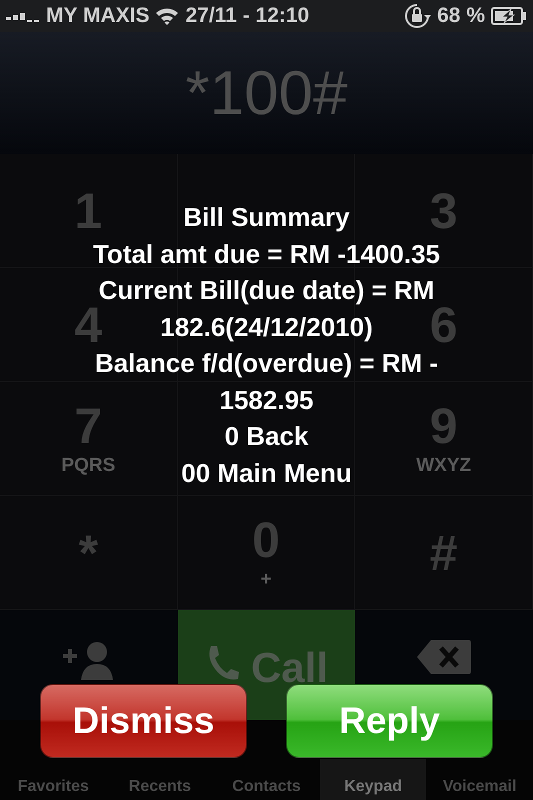  I want to click on key-digit: *, so click(88, 553).